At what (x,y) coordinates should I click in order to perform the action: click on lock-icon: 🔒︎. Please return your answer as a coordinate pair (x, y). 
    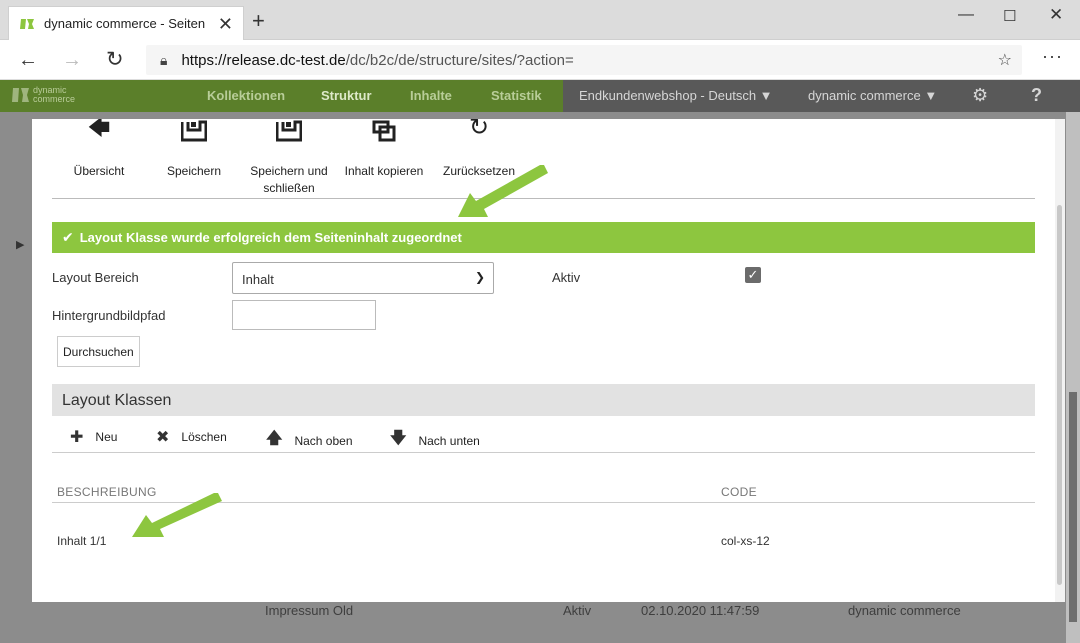
    Looking at the image, I should click on (164, 59).